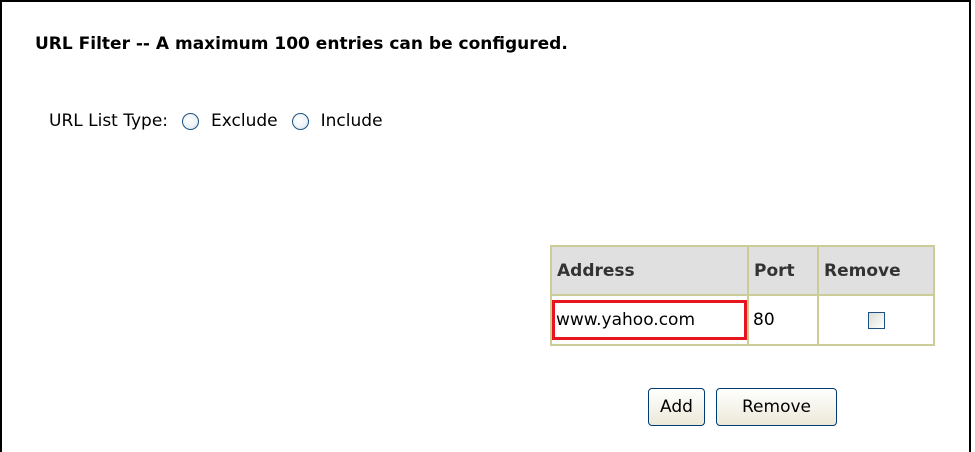 The width and height of the screenshot is (975, 452). What do you see at coordinates (776, 407) in the screenshot?
I see `remove-button: Remove` at bounding box center [776, 407].